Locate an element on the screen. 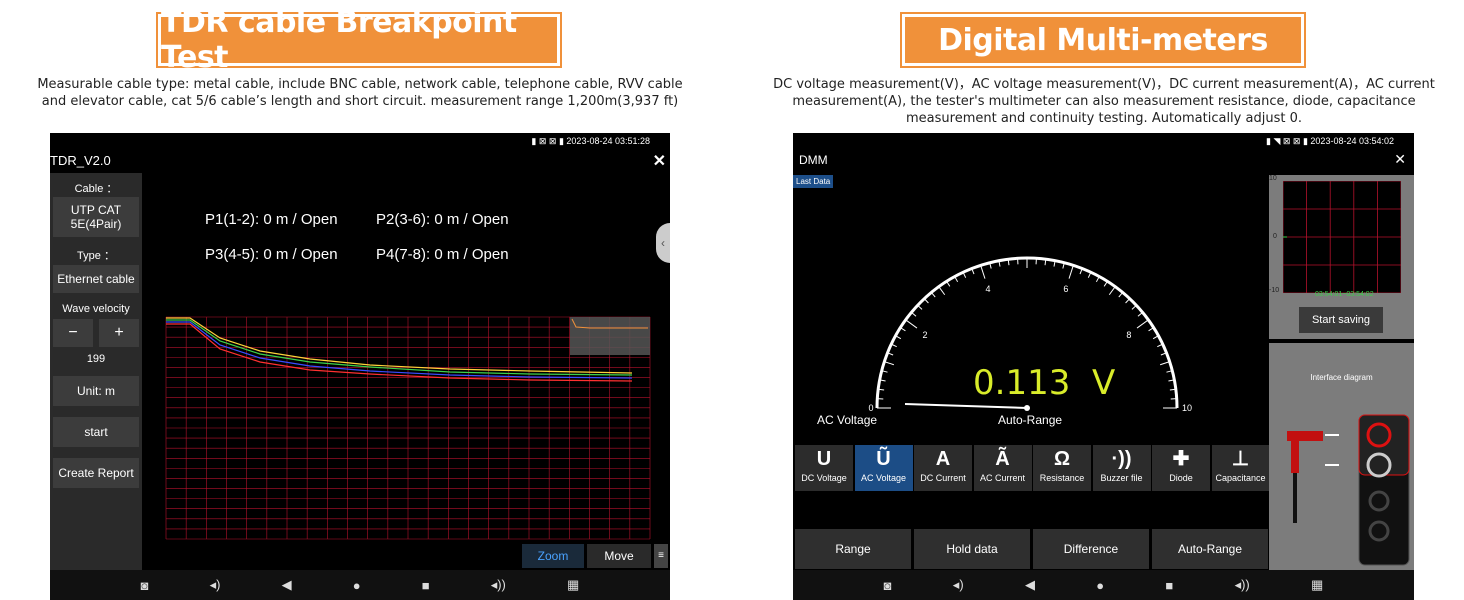 The height and width of the screenshot is (600, 1464). create-report-button: Create Report is located at coordinates (96, 473).